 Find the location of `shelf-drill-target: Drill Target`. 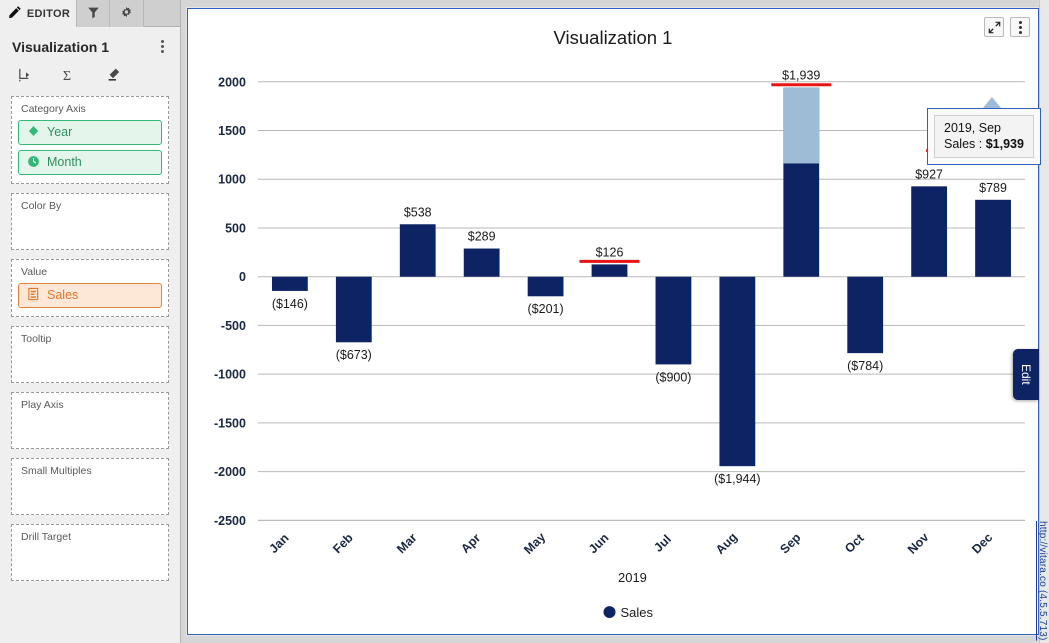

shelf-drill-target: Drill Target is located at coordinates (90, 552).